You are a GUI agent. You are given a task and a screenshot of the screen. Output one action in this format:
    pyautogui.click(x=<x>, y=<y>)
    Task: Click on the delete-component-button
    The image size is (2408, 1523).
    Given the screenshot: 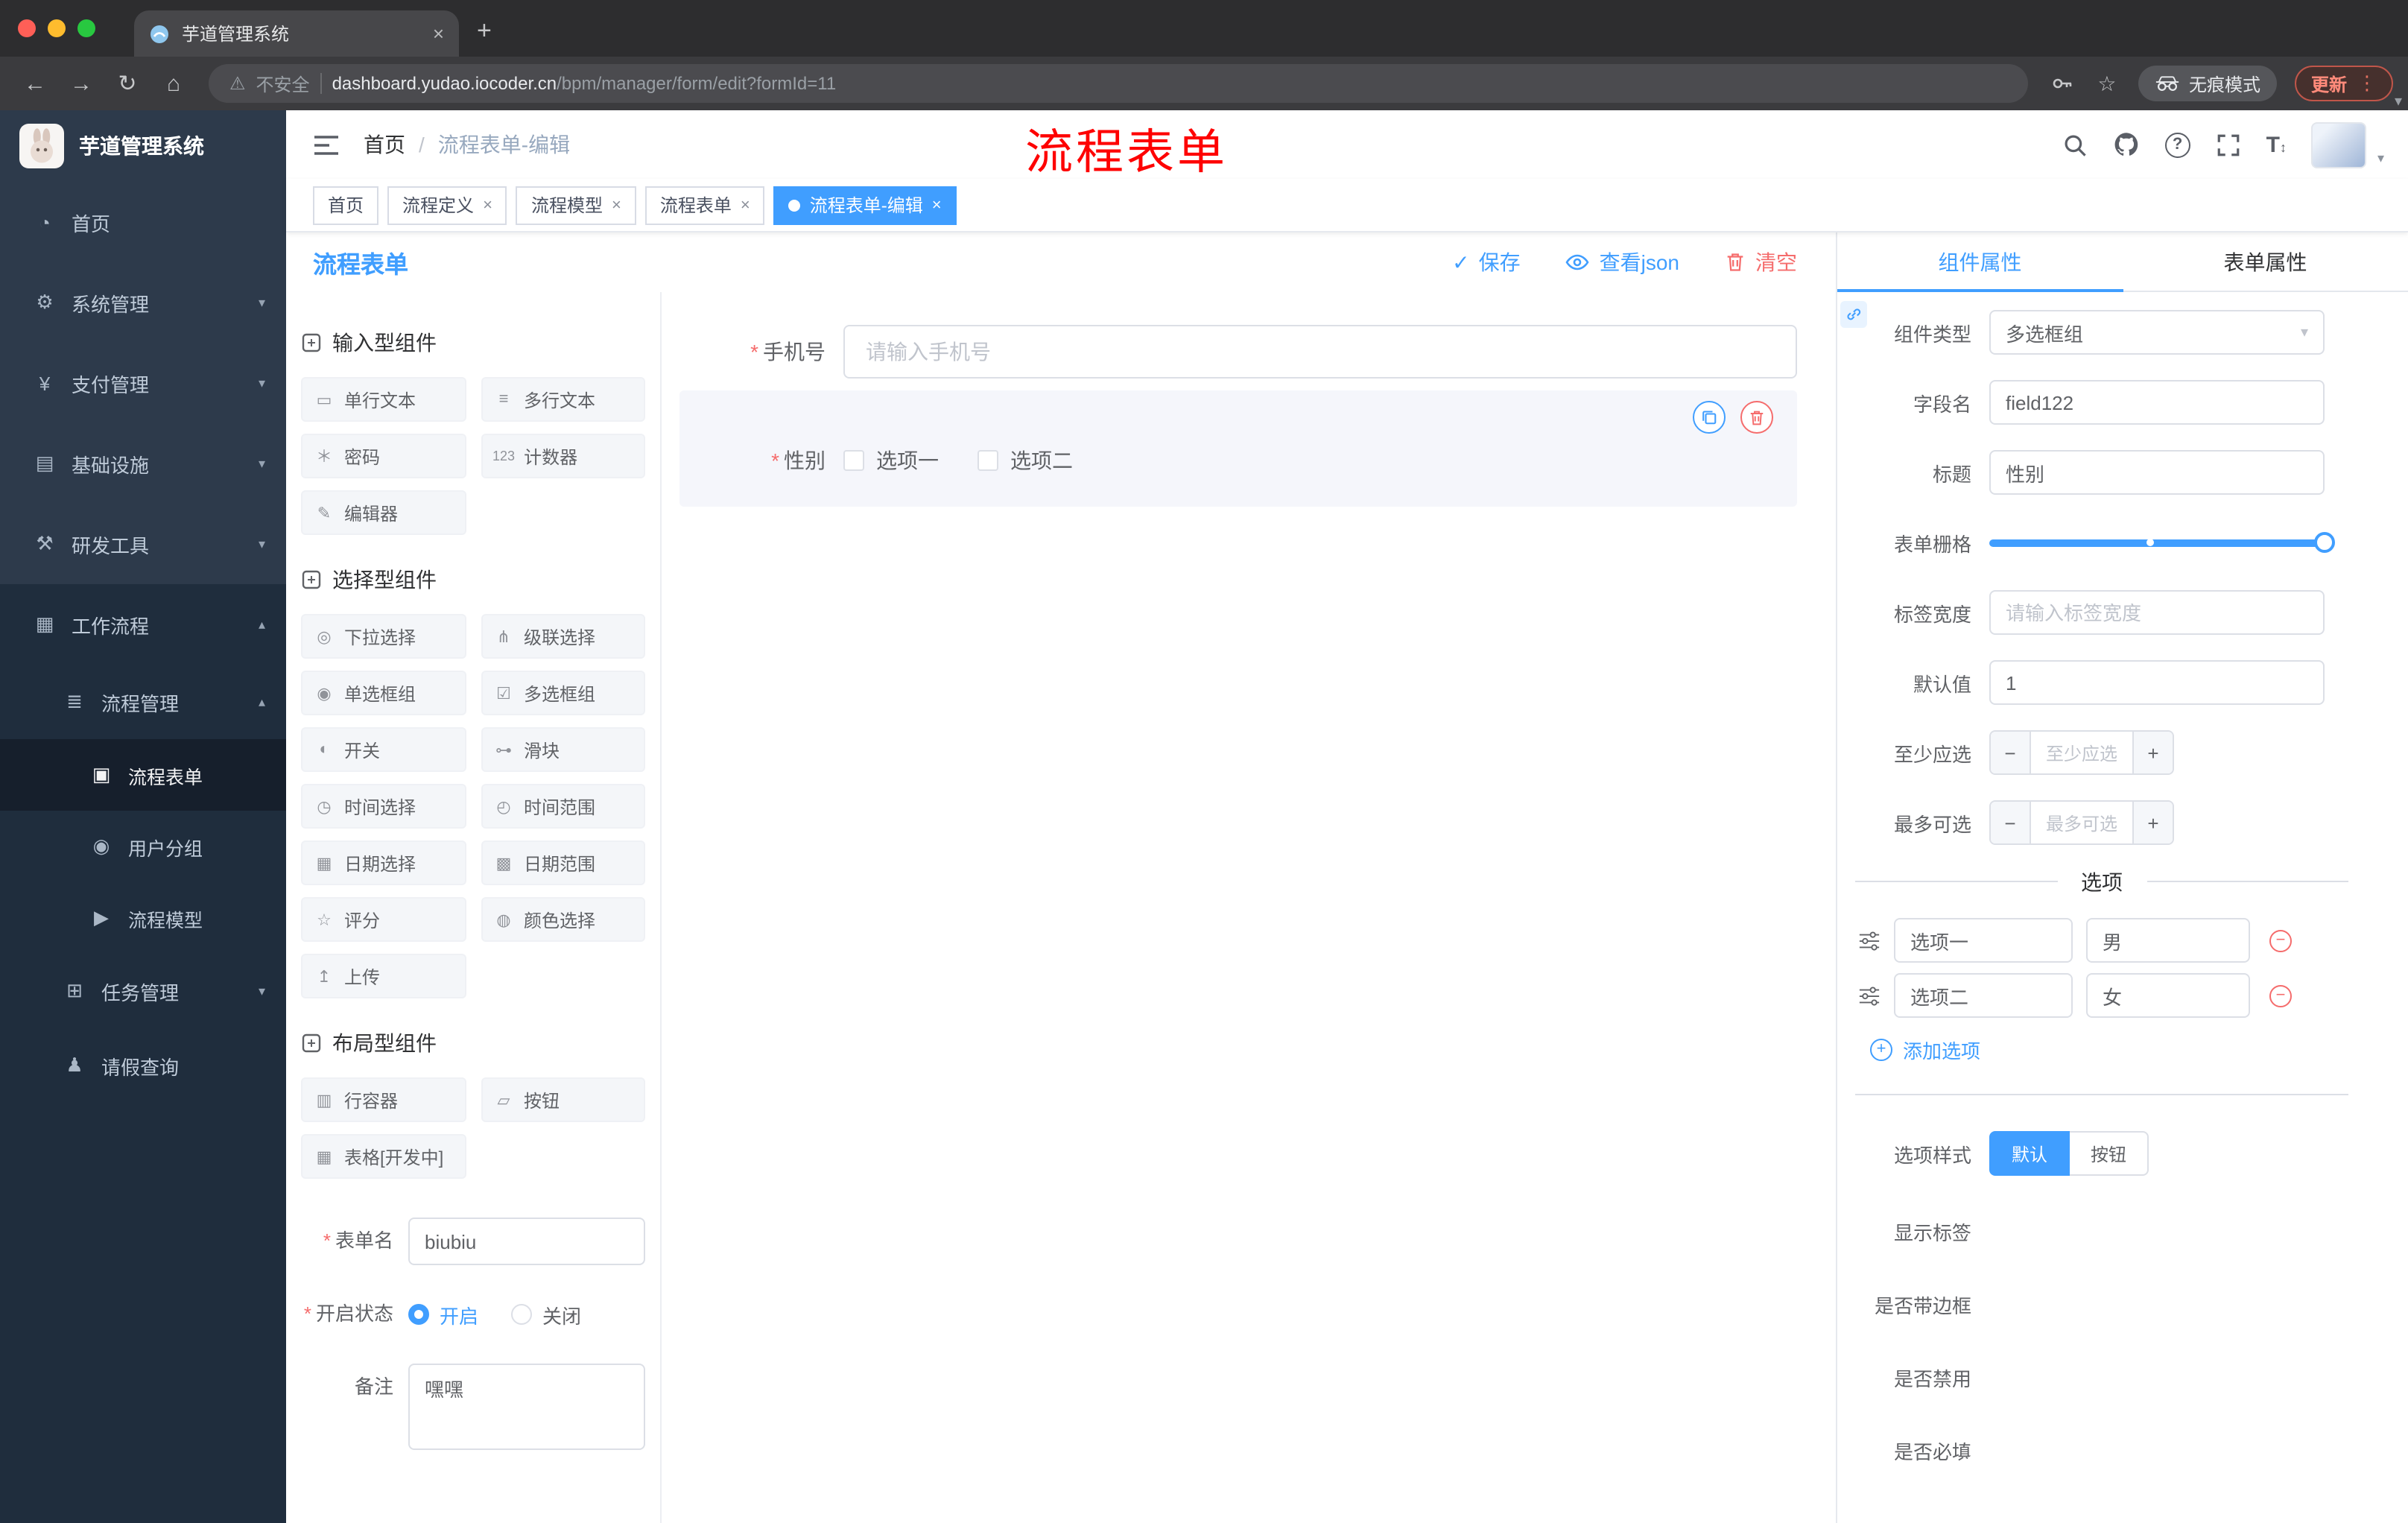 What is the action you would take?
    pyautogui.click(x=1756, y=418)
    